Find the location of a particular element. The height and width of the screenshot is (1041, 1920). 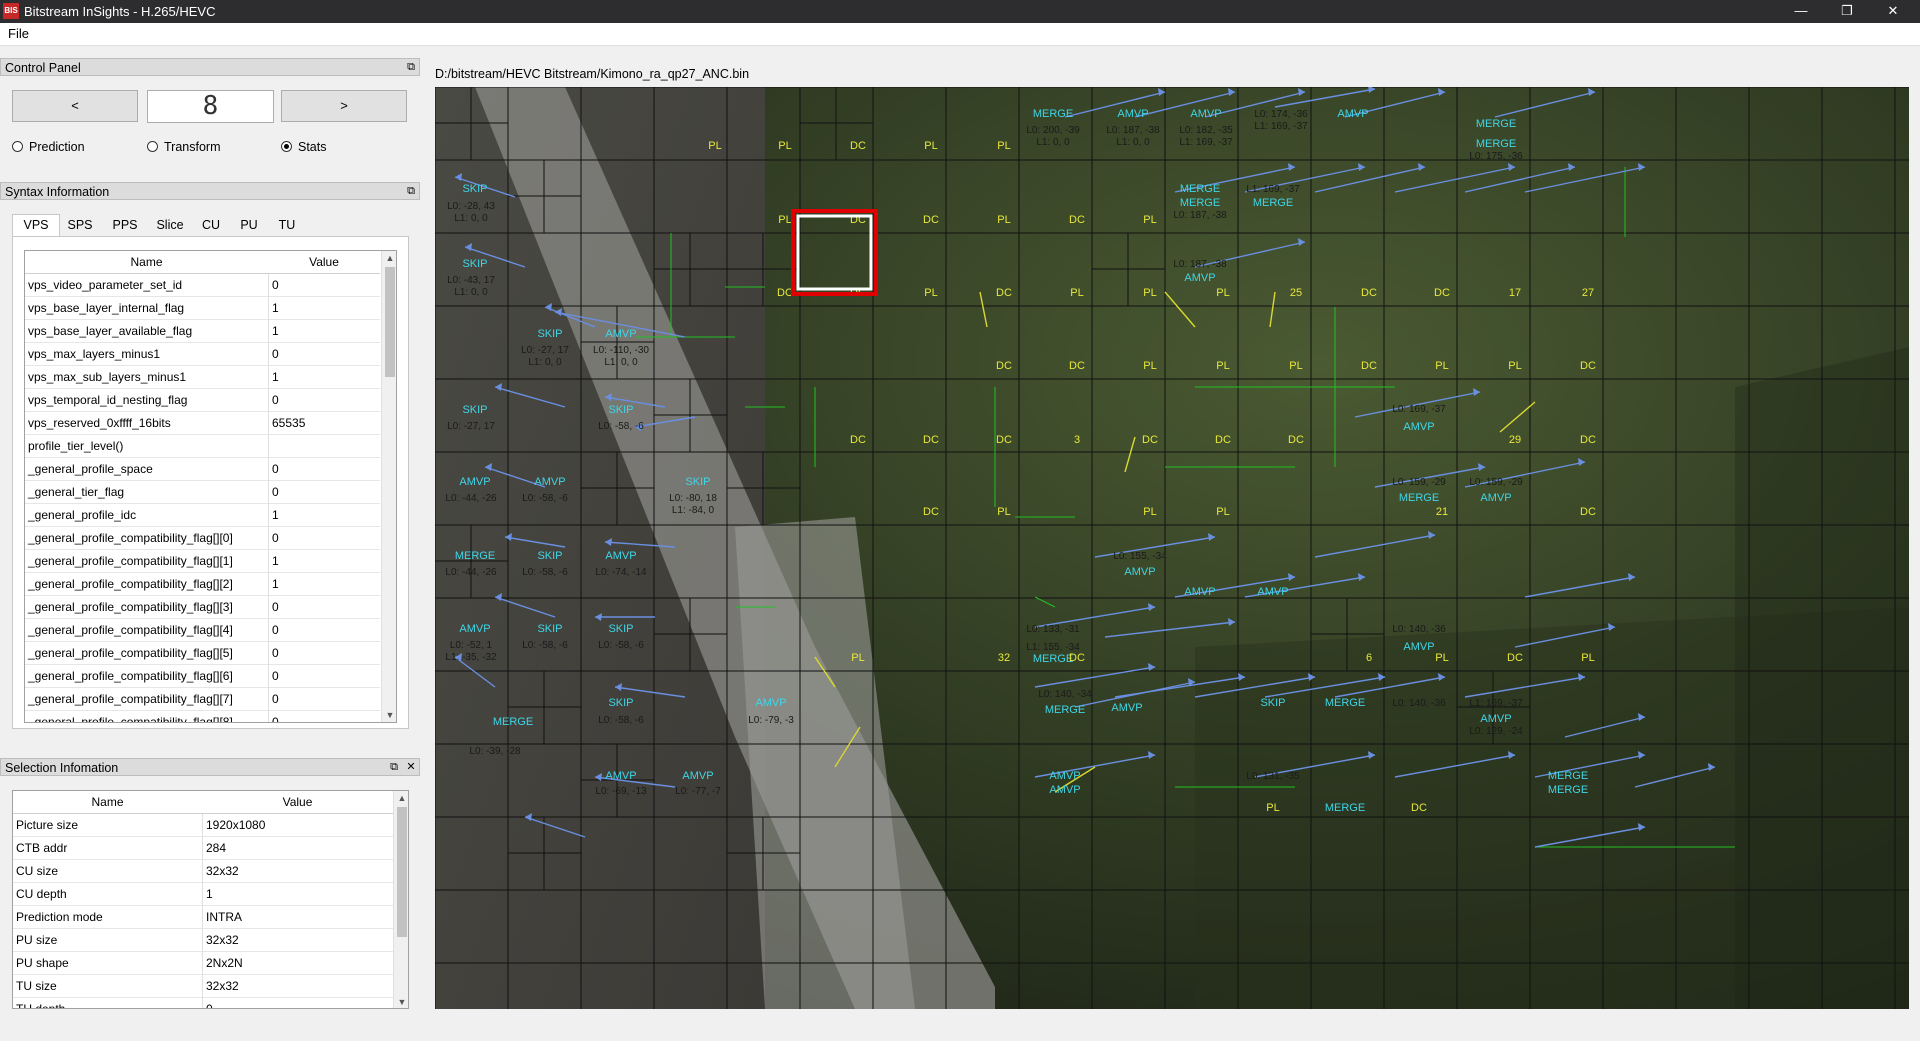

tab-pps: PPS is located at coordinates (125, 225).